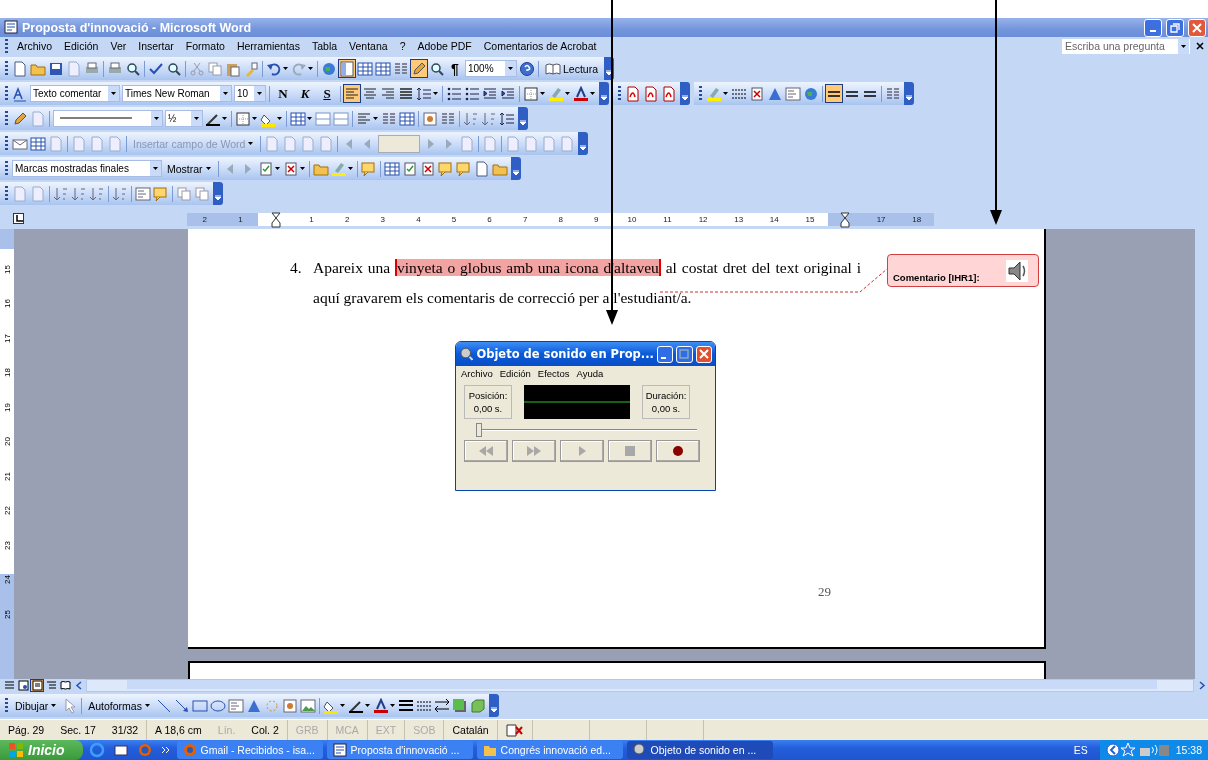  I want to click on ruler-number: 23, so click(7, 545).